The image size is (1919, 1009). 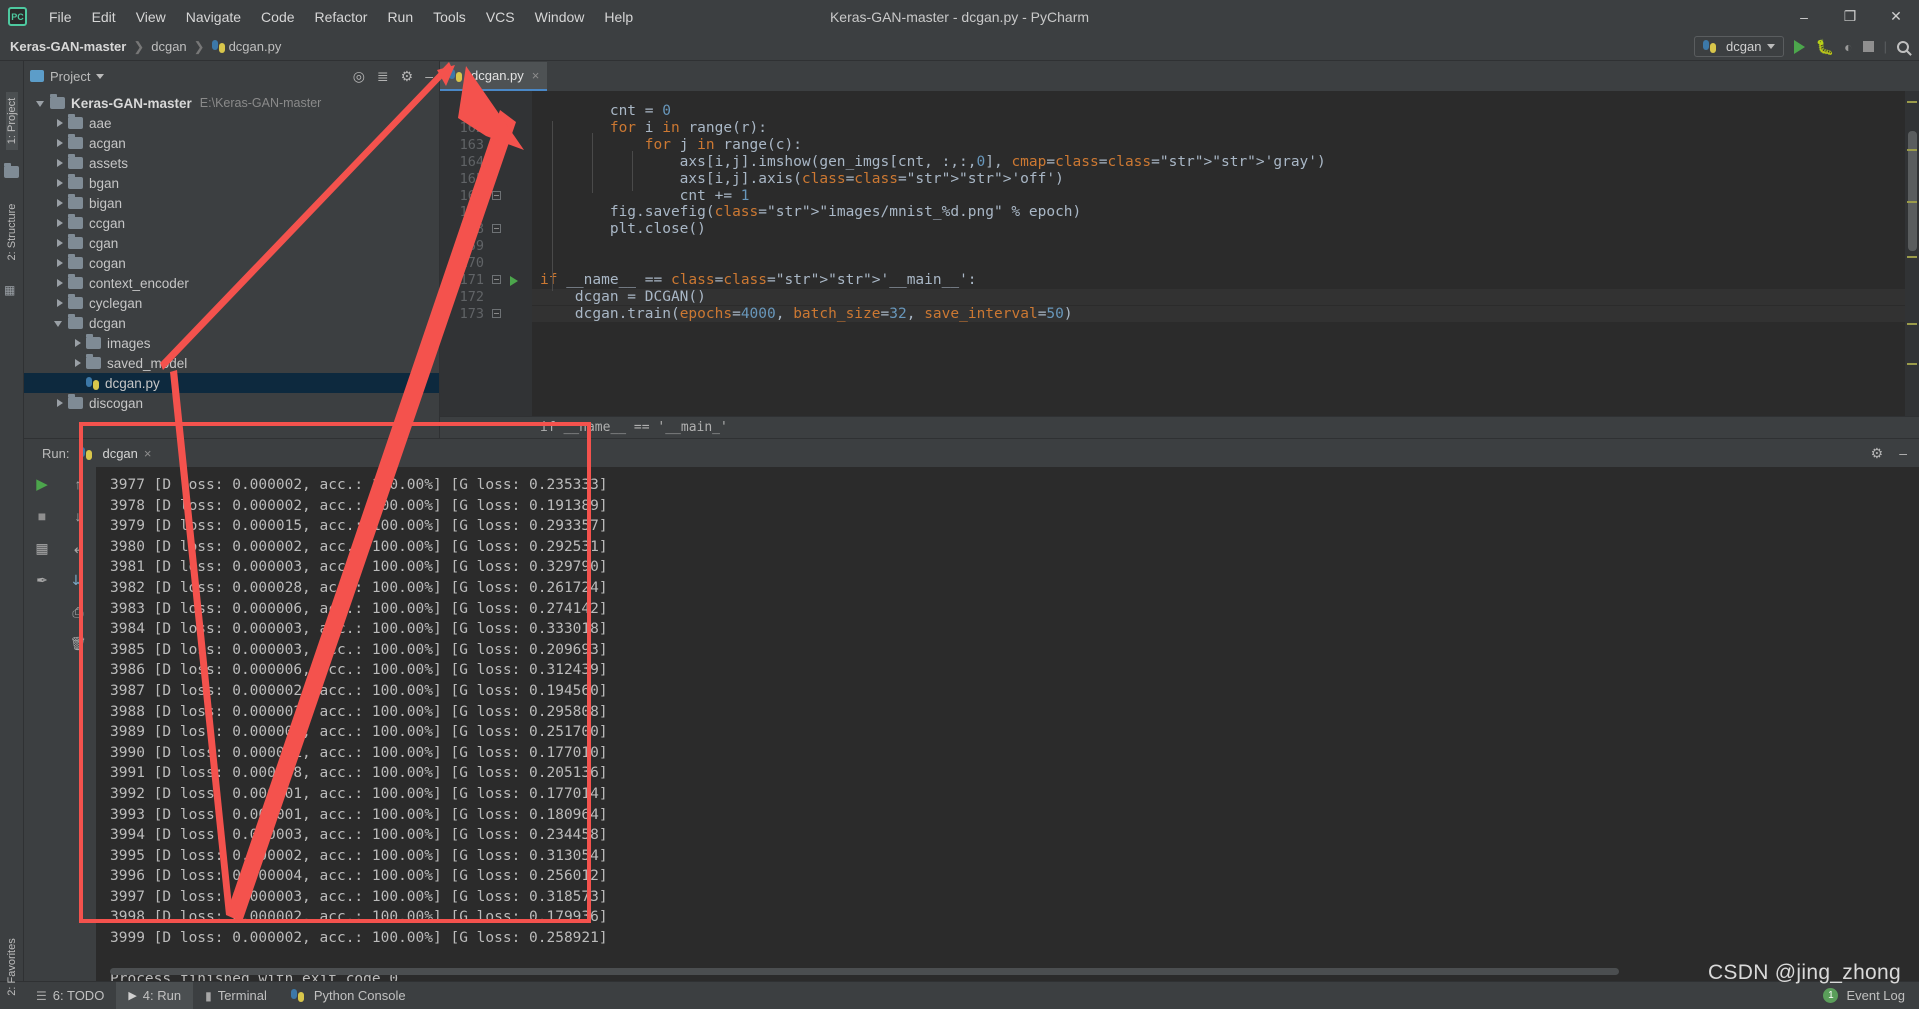 What do you see at coordinates (341, 17) in the screenshot?
I see `menu-refactor: Refactor` at bounding box center [341, 17].